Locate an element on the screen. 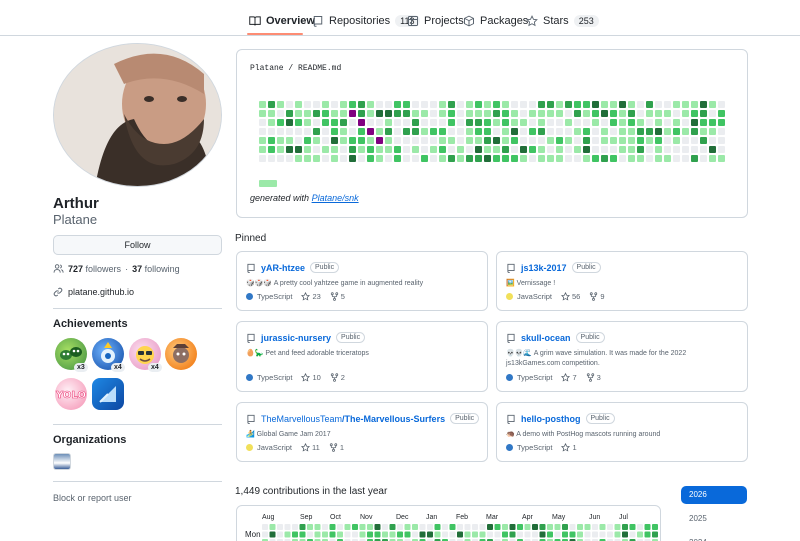 The width and height of the screenshot is (800, 541). repo-link: js13k-2017 is located at coordinates (544, 268).